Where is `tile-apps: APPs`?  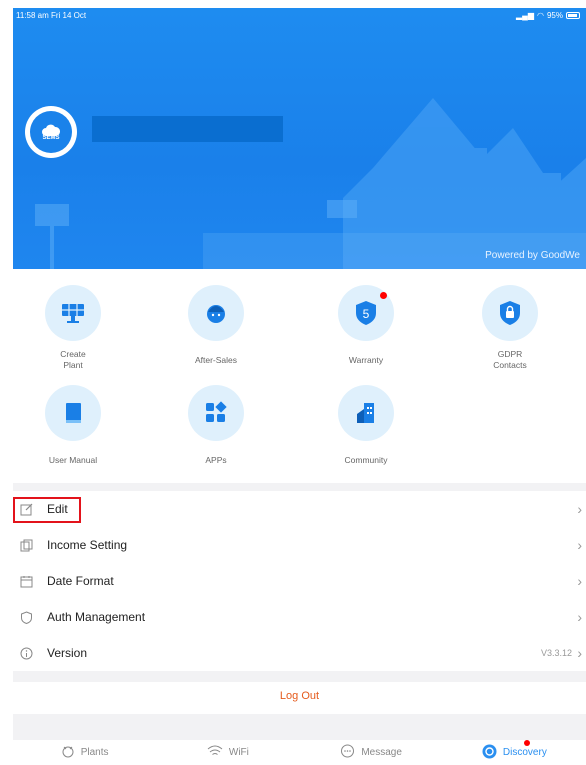 tile-apps: APPs is located at coordinates (216, 425).